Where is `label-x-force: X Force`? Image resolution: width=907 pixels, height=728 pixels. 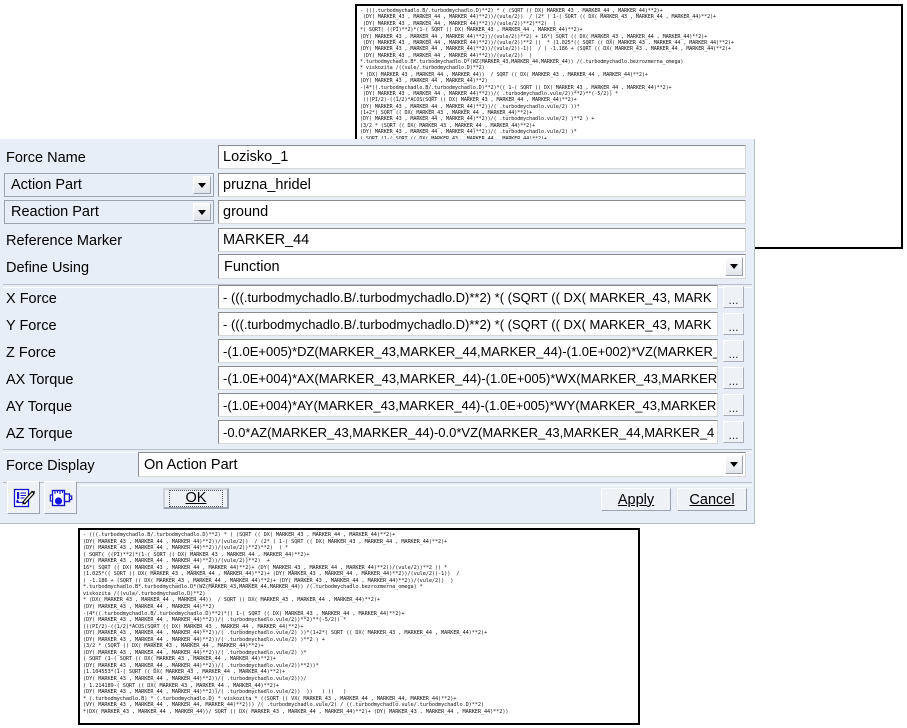
label-x-force: X Force is located at coordinates (31, 299).